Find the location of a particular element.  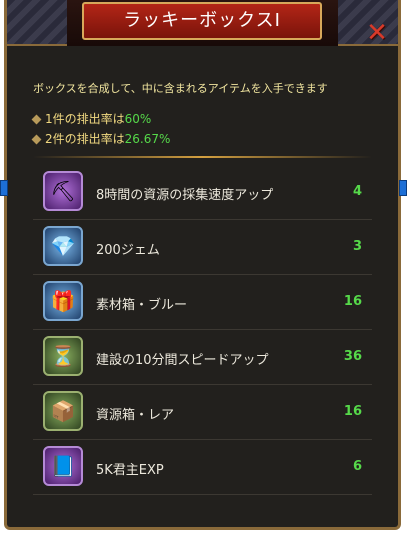

resource-speed-icon: ⛏ is located at coordinates (63, 191).